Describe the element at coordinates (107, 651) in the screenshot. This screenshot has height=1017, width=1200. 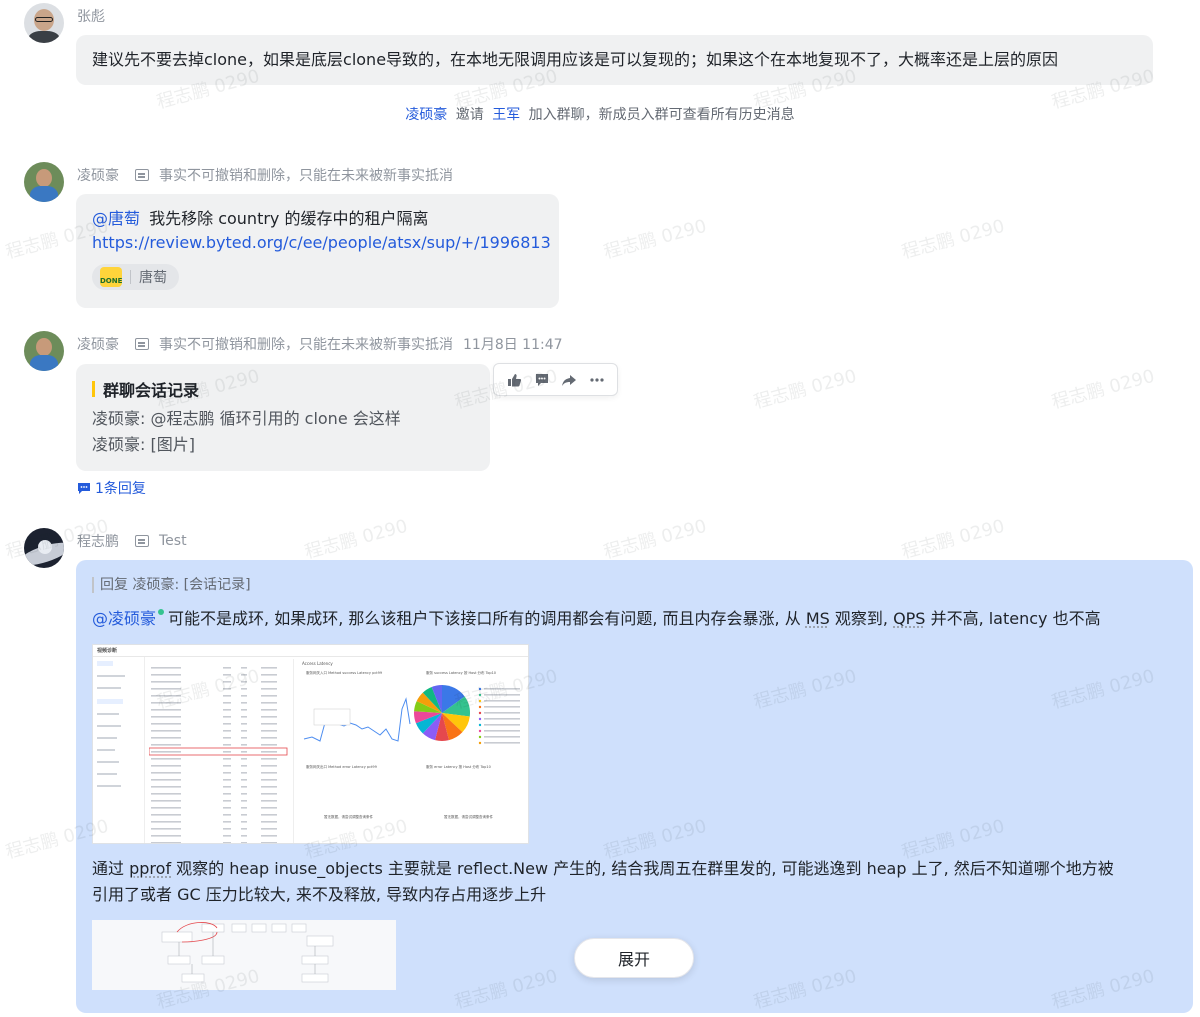
I see `image-app-title: 视频诊断` at that location.